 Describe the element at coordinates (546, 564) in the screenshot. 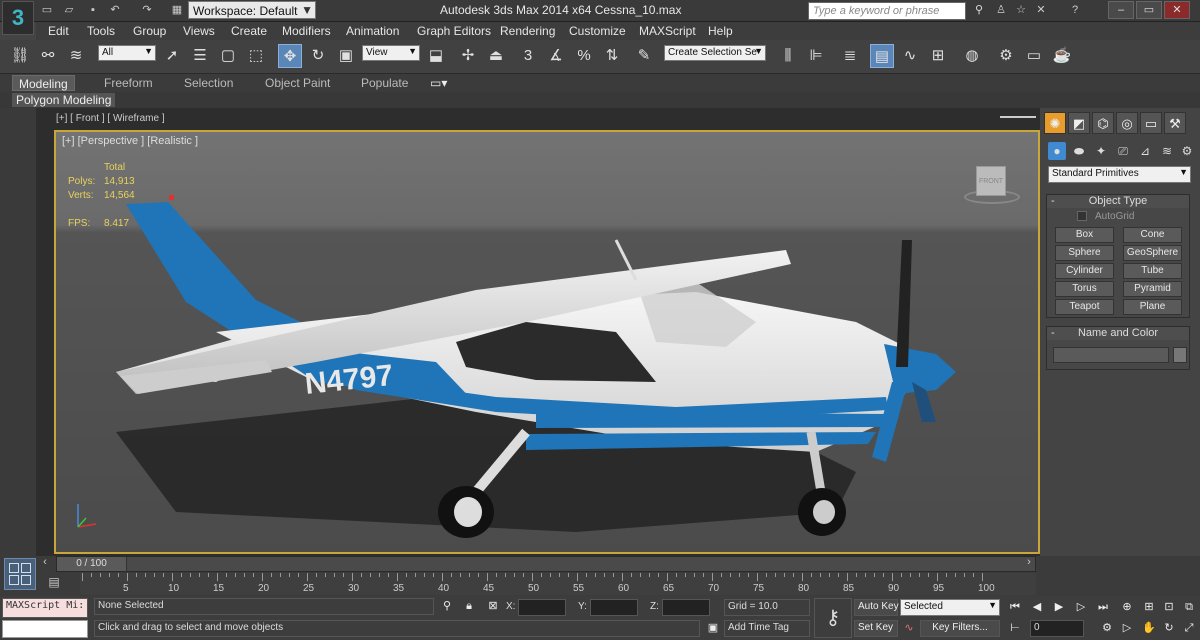

I see `time-slider: 0 / 100` at that location.